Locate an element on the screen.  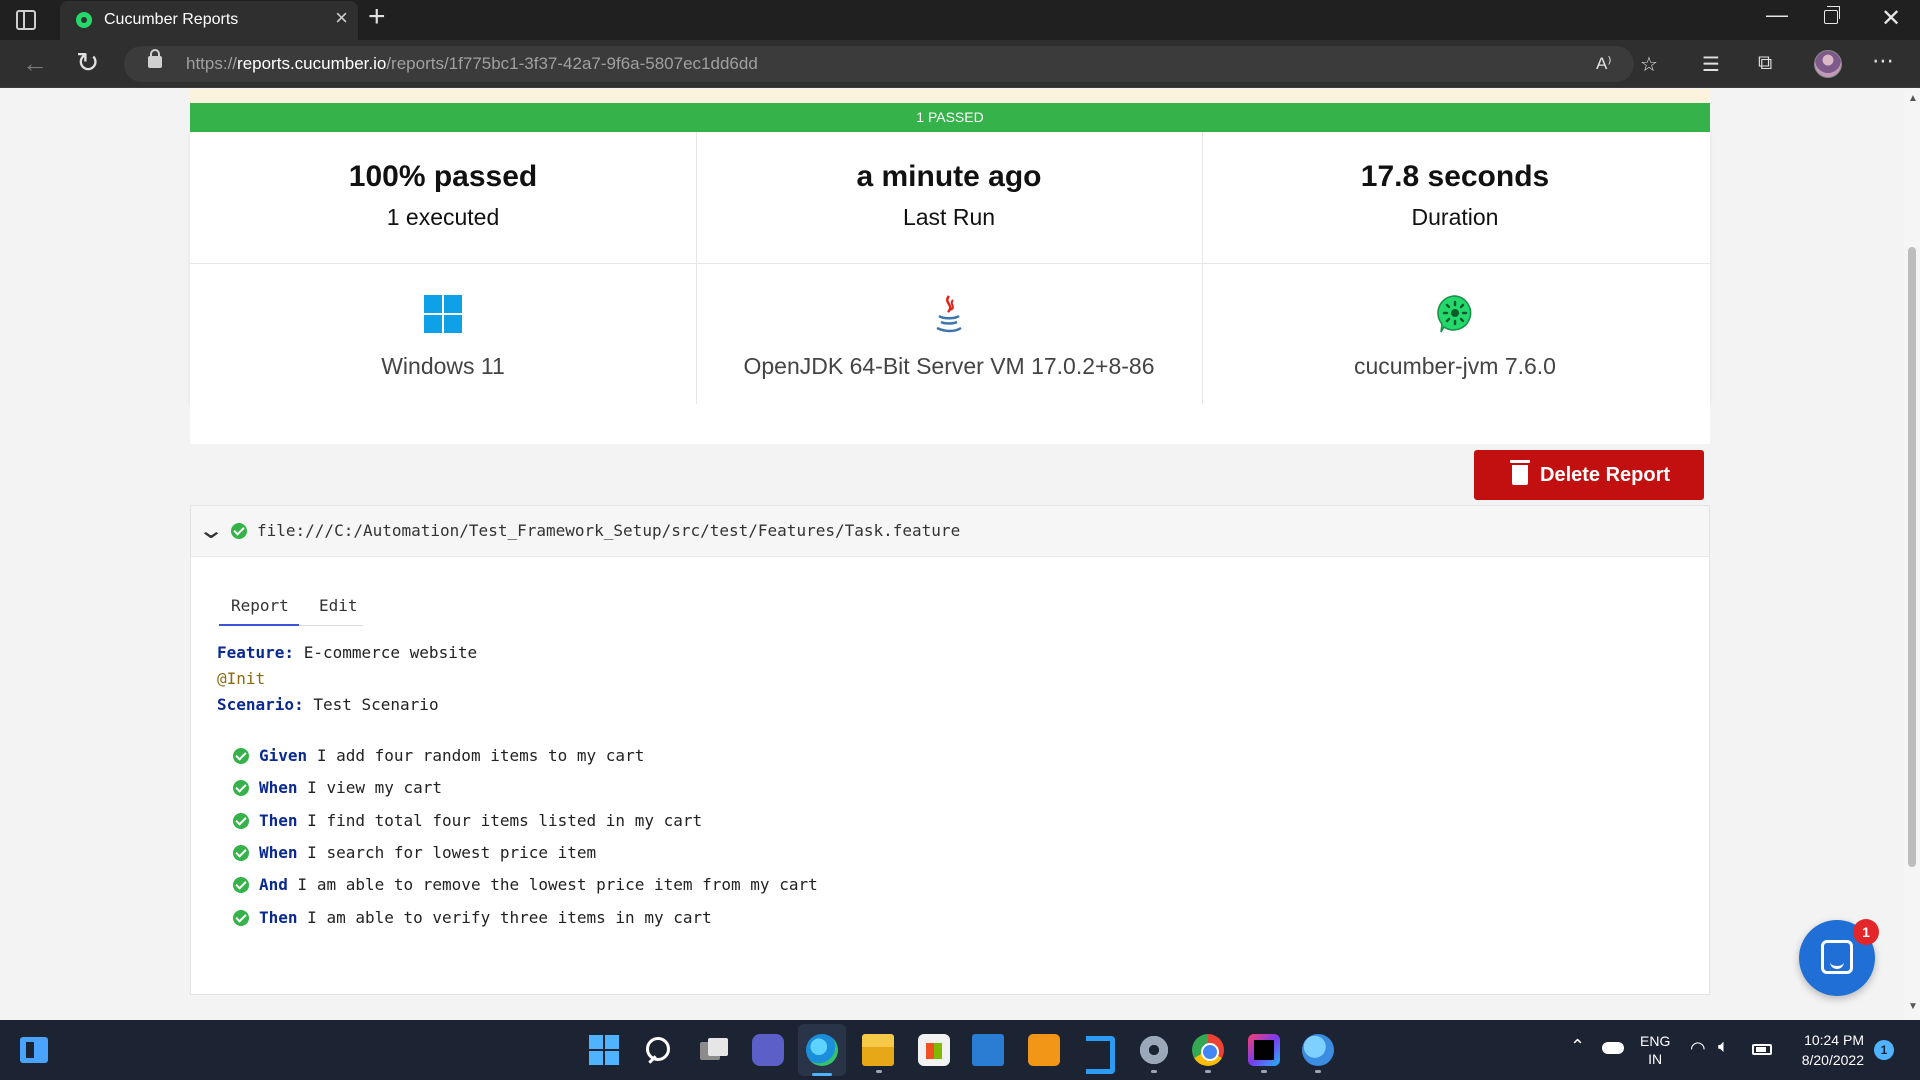
tab-close-icon: × is located at coordinates (341, 18).